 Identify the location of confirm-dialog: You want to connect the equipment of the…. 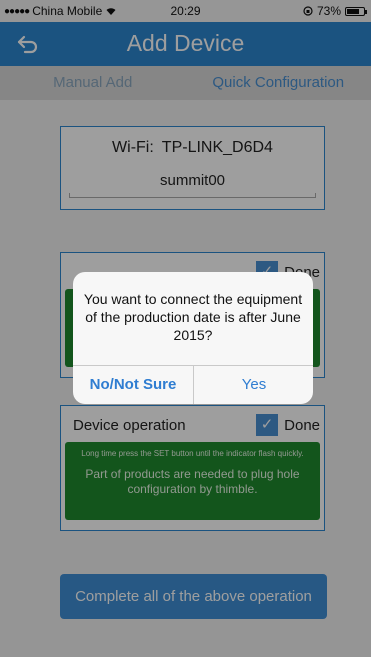
(193, 338).